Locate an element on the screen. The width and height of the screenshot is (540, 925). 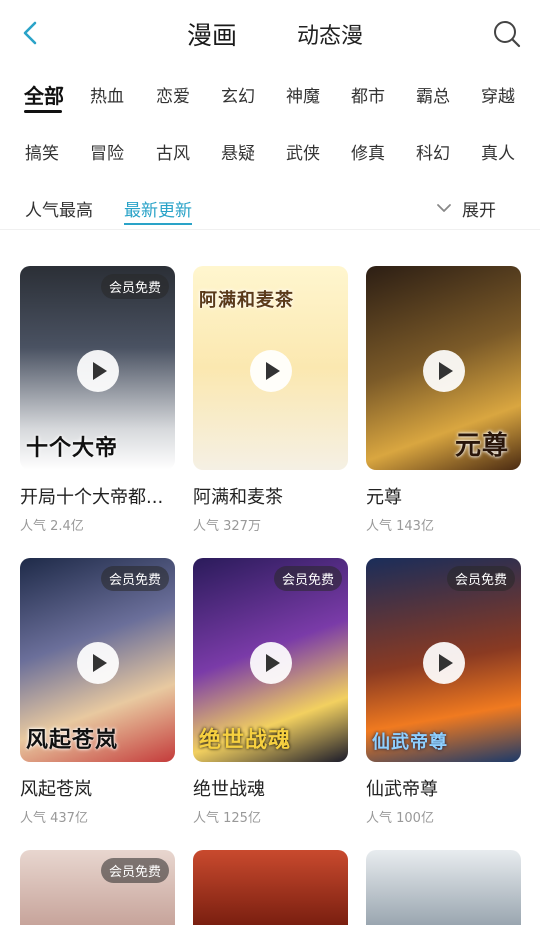
sort-active-indicator is located at coordinates (158, 224).